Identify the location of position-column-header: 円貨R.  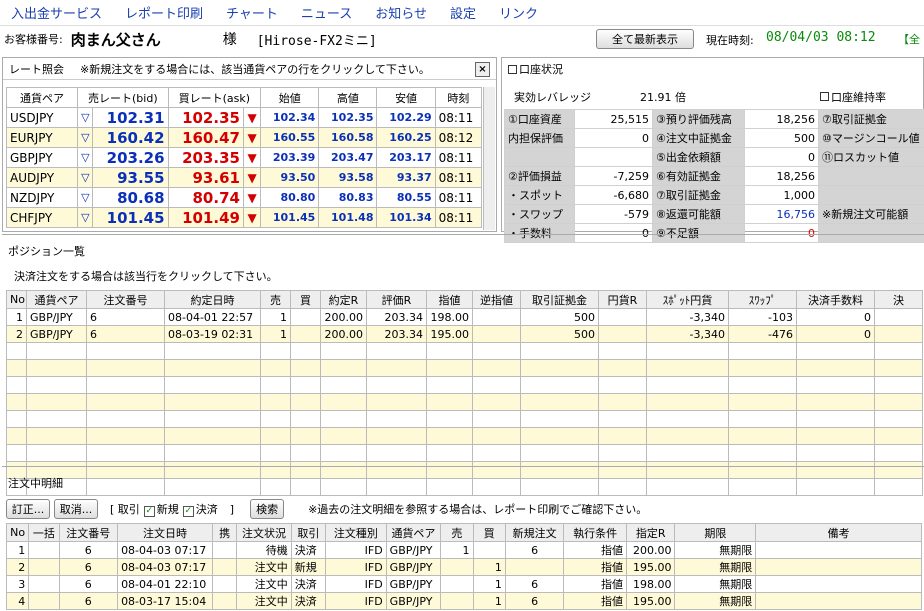
(622, 299).